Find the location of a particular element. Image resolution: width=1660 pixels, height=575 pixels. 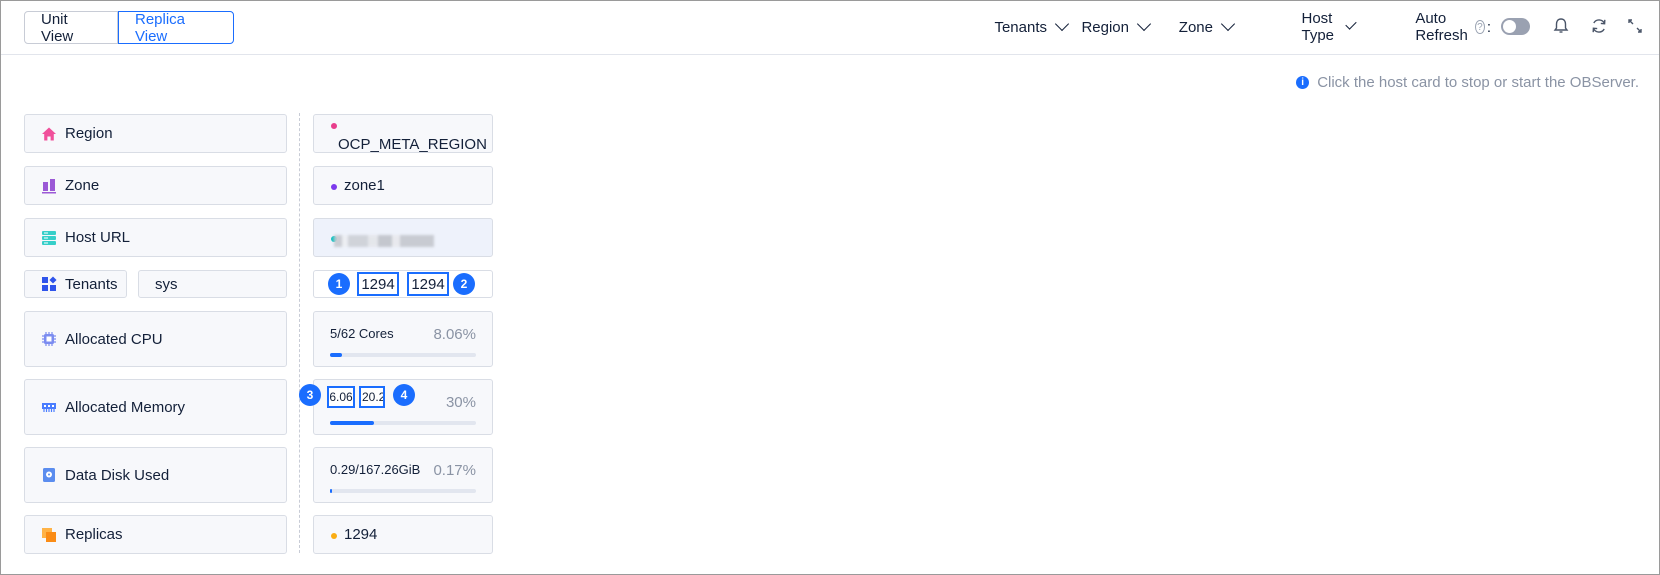

memory-usage-bar is located at coordinates (403, 423).